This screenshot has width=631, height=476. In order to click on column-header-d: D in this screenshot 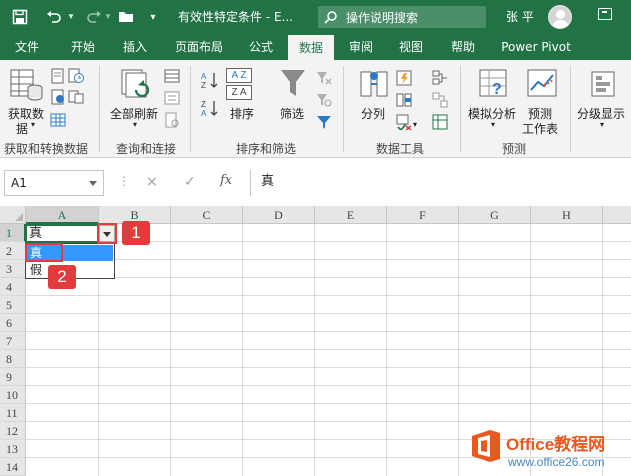, I will do `click(279, 215)`.